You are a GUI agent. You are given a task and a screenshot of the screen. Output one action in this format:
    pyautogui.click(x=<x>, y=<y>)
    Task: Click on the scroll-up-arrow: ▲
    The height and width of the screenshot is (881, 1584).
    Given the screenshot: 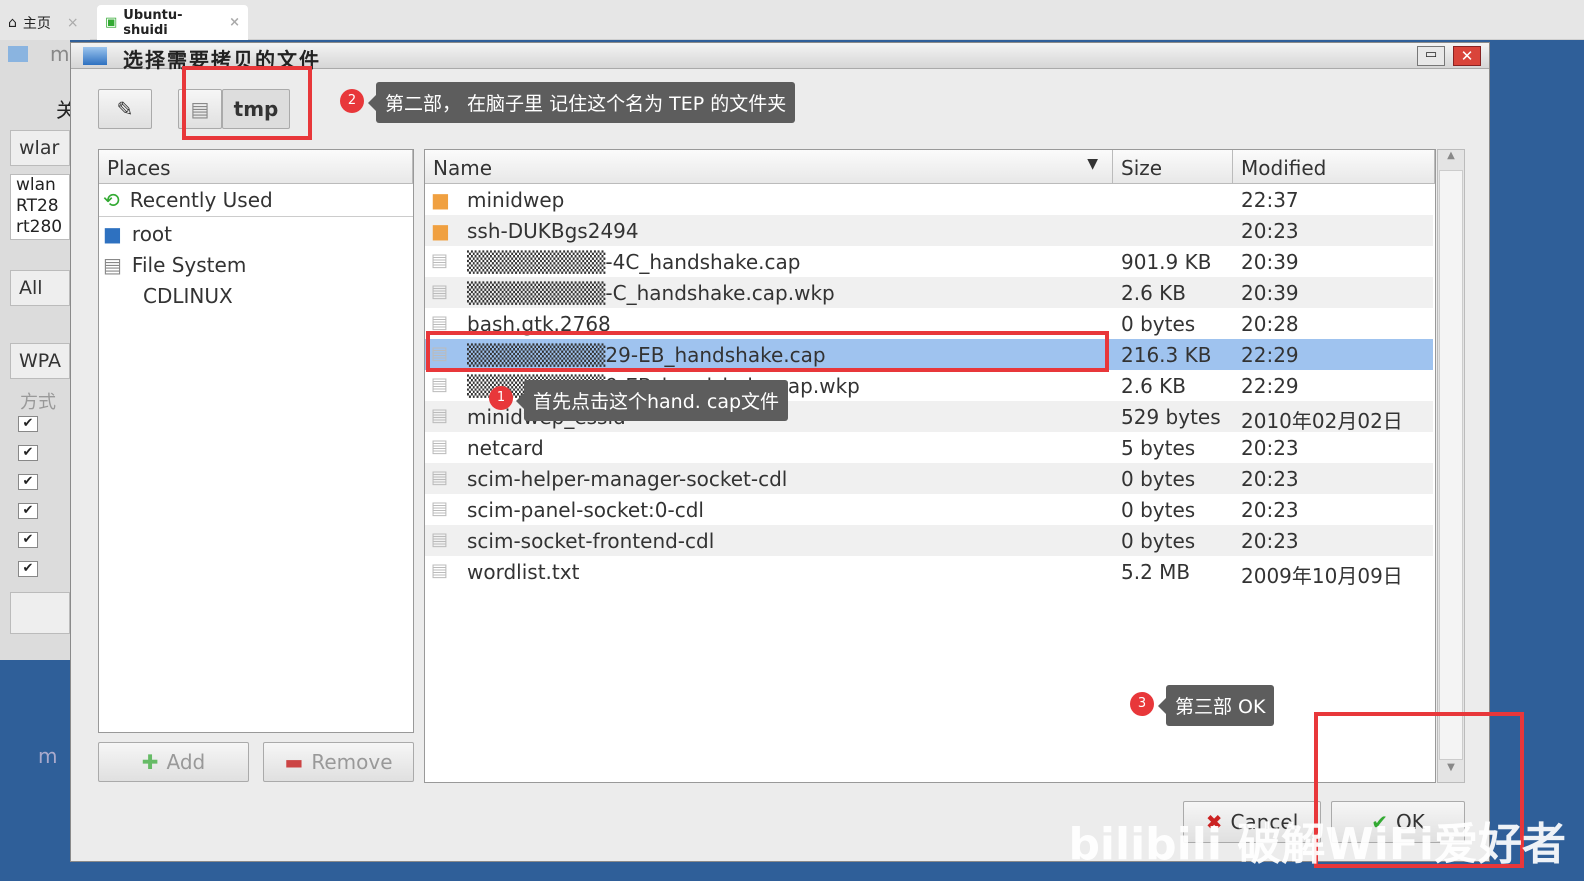 What is the action you would take?
    pyautogui.click(x=1451, y=160)
    